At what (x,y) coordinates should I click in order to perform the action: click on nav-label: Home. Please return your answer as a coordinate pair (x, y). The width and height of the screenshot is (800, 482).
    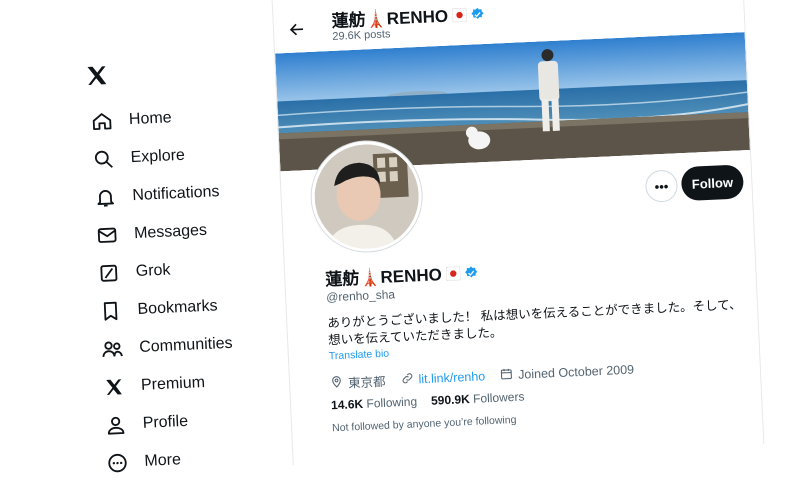
    Looking at the image, I should click on (150, 119).